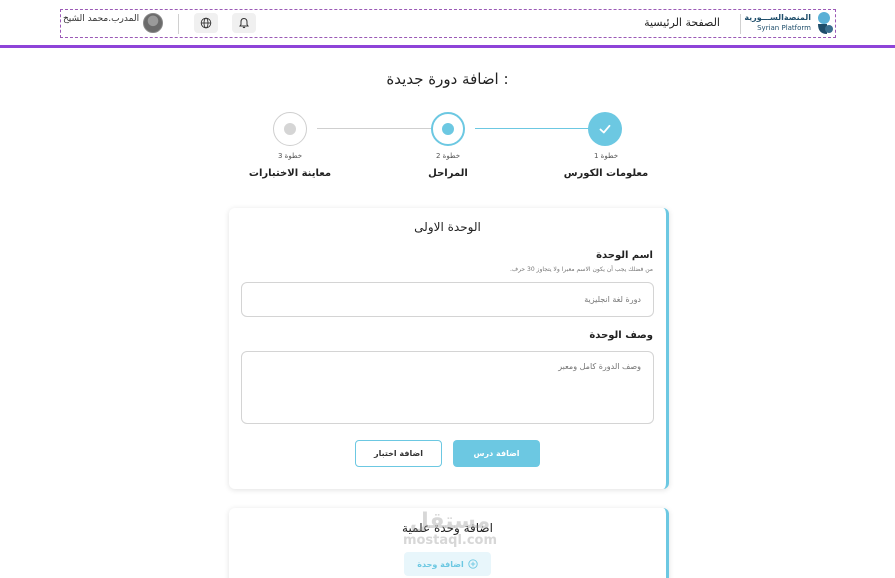 The width and height of the screenshot is (895, 578). Describe the element at coordinates (606, 173) in the screenshot. I see `step-1-label: معلومات الكورس` at that location.